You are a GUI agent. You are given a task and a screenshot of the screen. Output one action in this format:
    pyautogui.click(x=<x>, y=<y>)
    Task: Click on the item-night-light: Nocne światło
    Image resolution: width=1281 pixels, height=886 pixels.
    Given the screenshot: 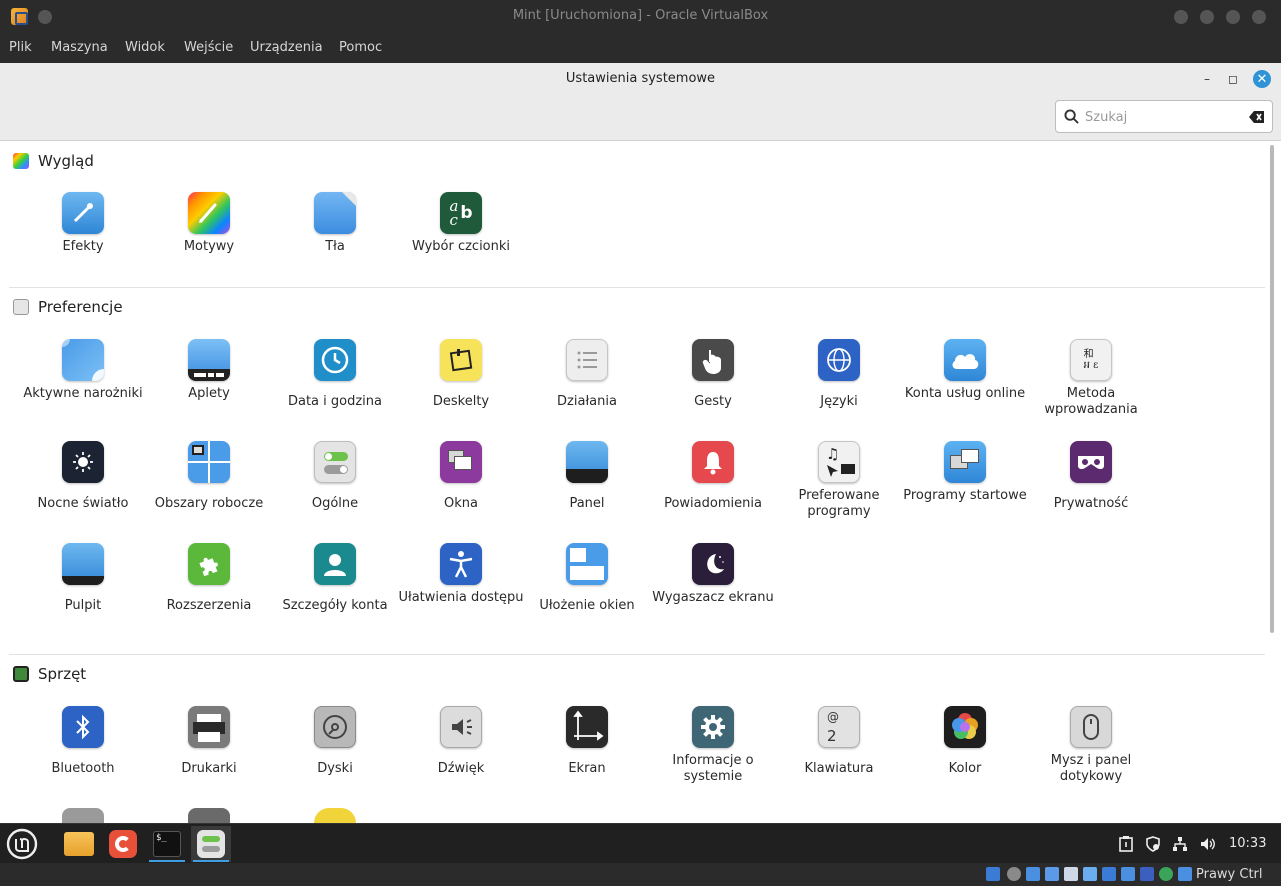 What is the action you would take?
    pyautogui.click(x=83, y=476)
    